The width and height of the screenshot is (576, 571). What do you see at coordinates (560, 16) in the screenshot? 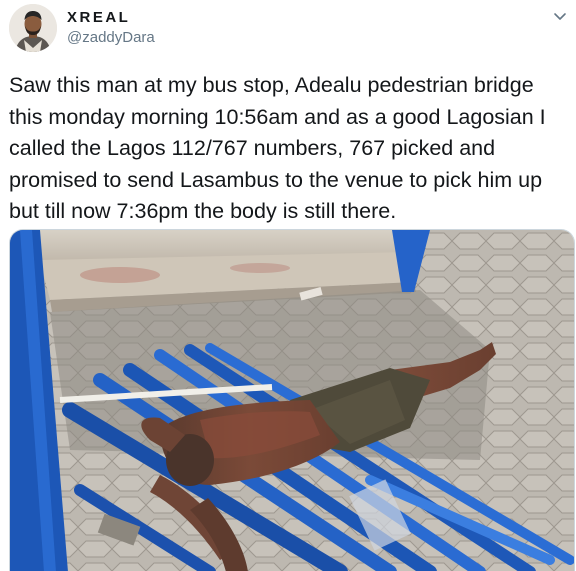
I see `chevron-down-icon` at bounding box center [560, 16].